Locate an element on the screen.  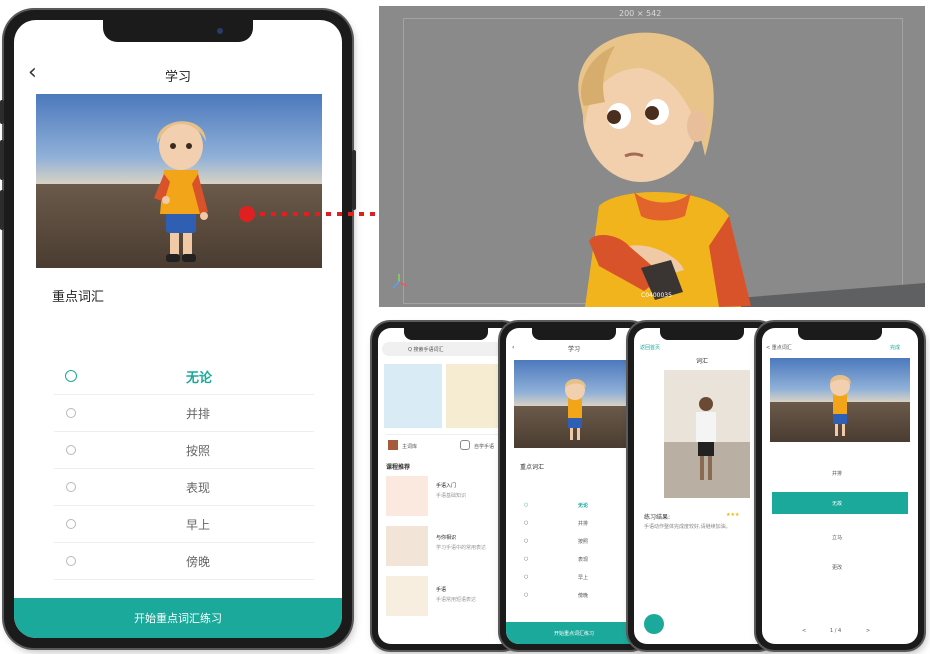
section-title: 课程推荐 is located at coordinates (398, 467).